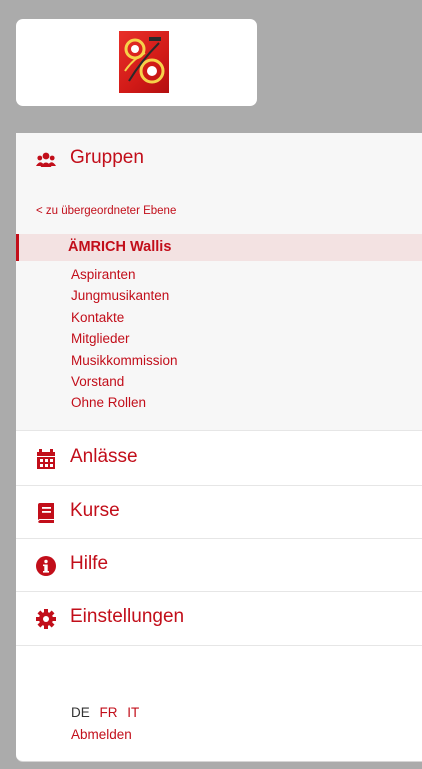  Describe the element at coordinates (219, 458) in the screenshot. I see `events-nav-item: Anlässe` at that location.